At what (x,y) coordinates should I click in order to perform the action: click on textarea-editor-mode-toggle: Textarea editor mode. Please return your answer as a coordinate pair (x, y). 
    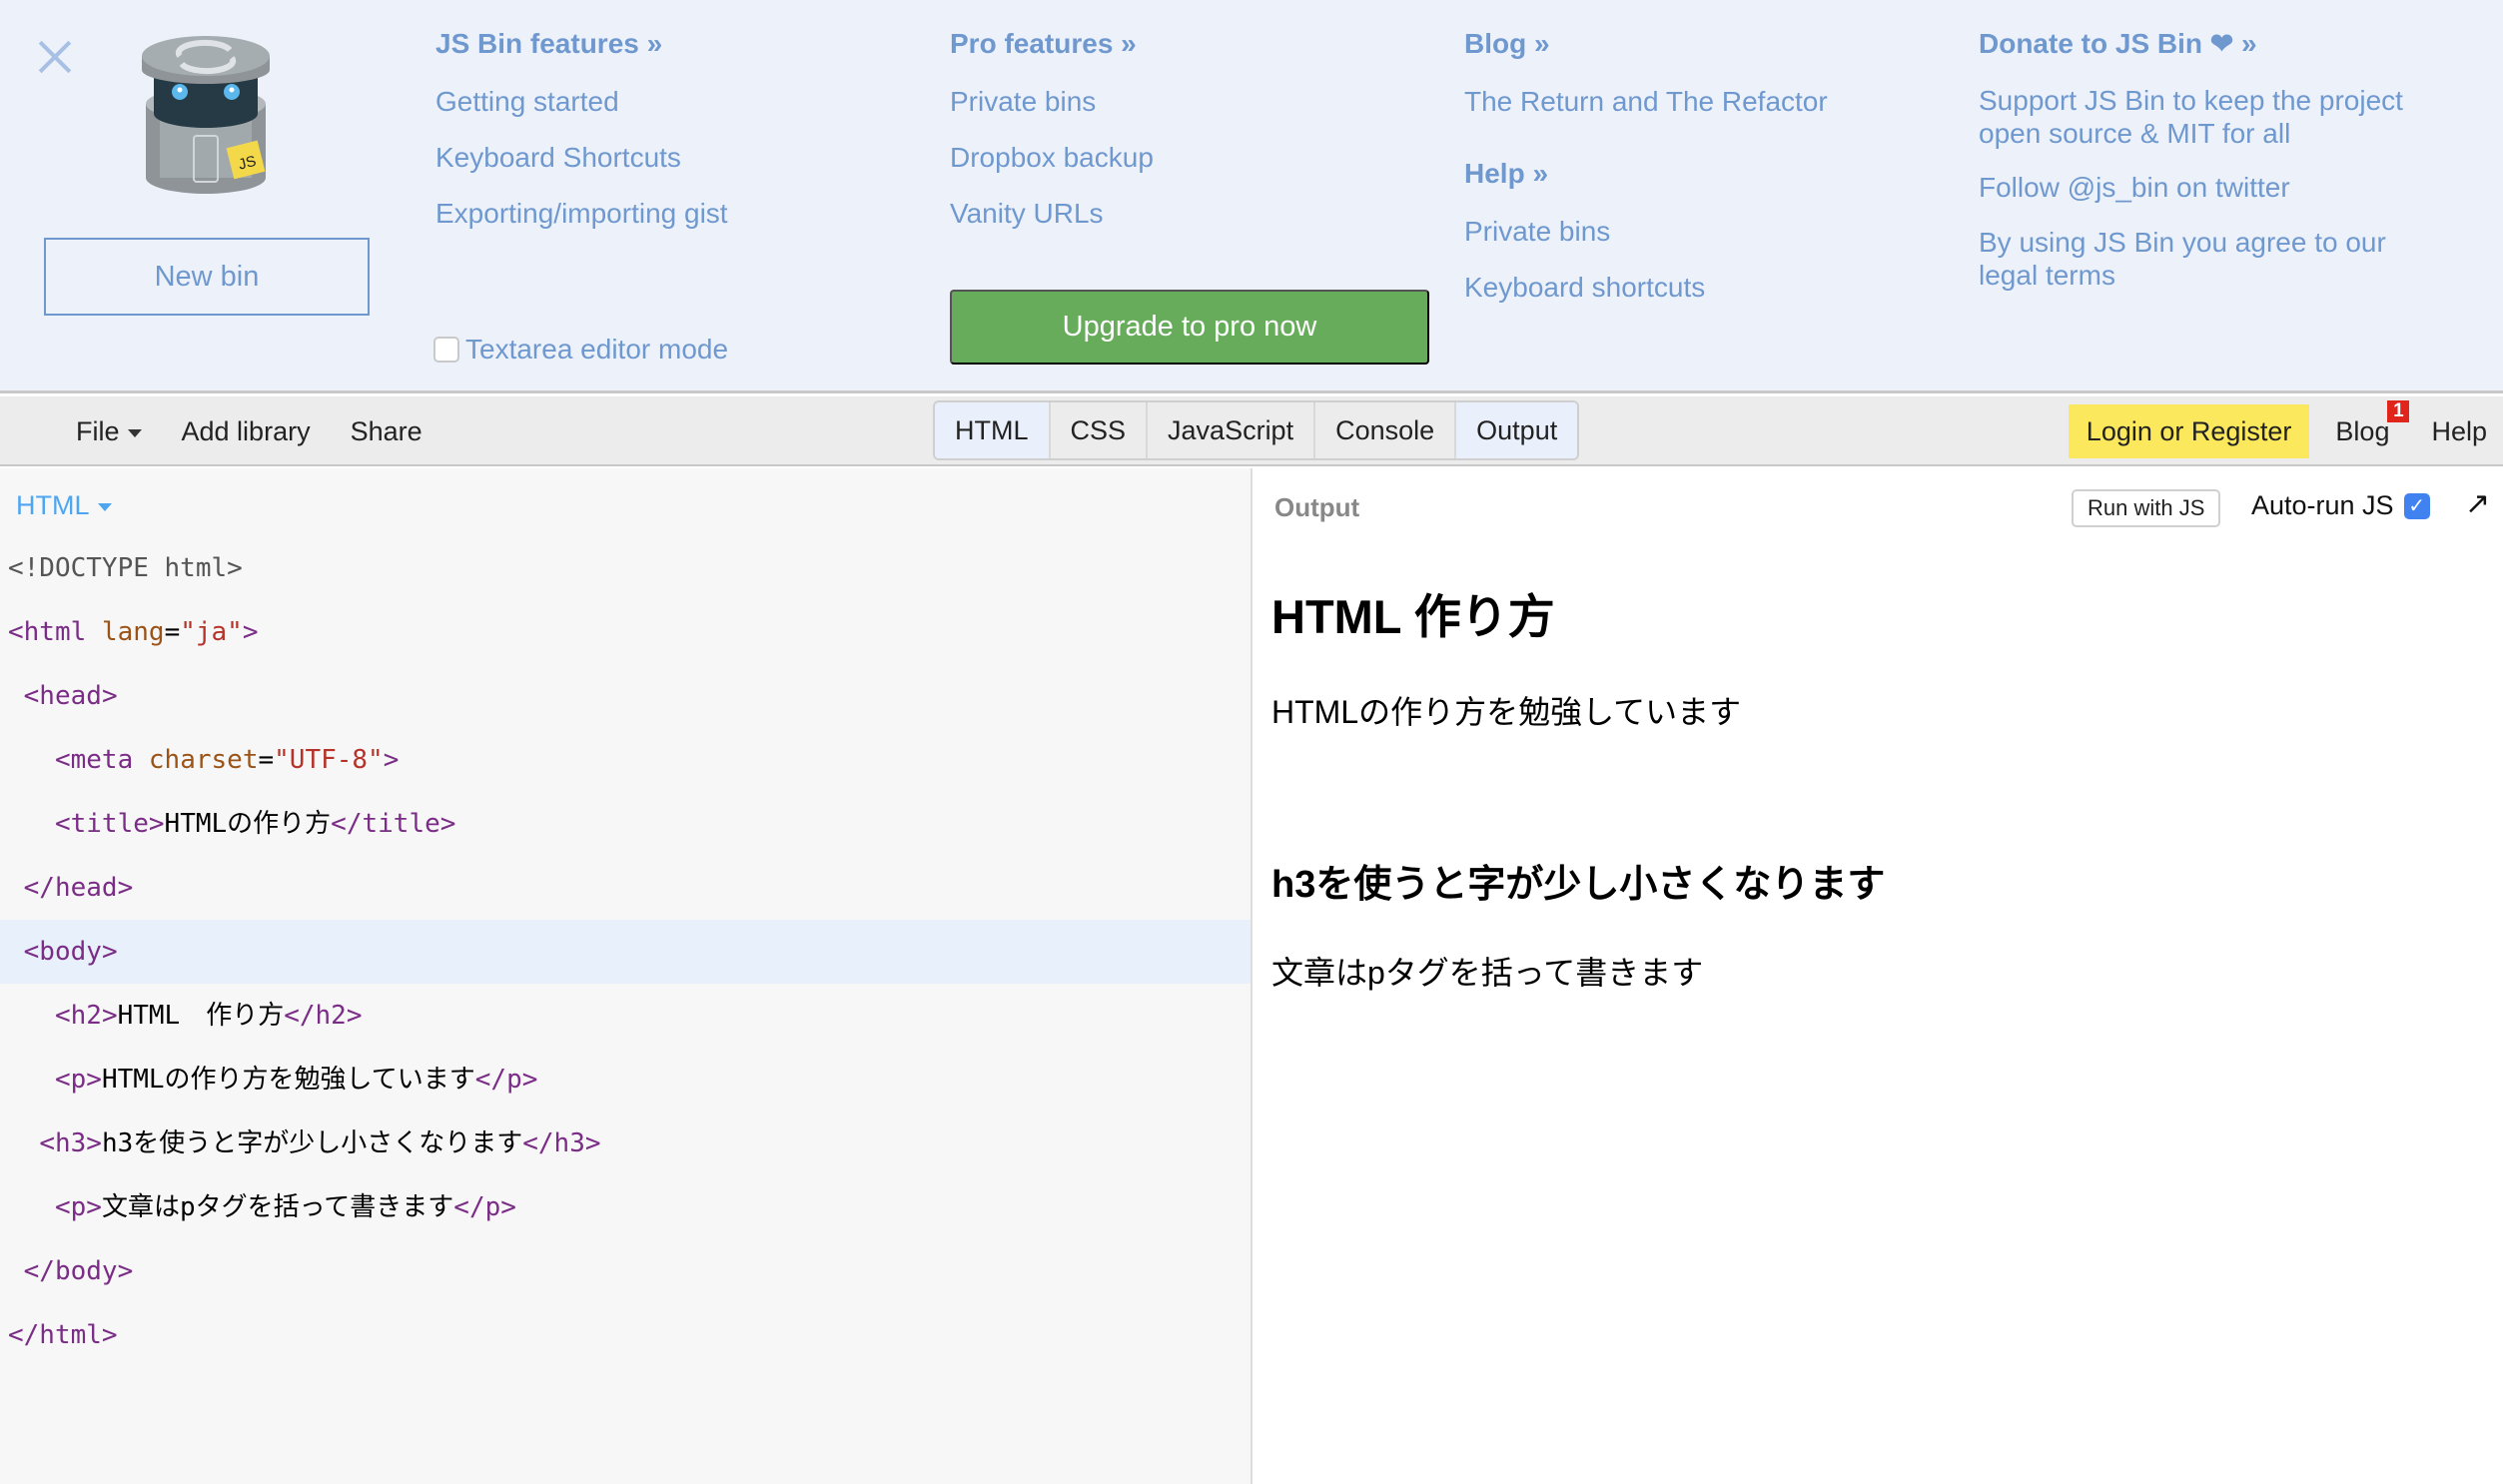
    Looking at the image, I should click on (580, 350).